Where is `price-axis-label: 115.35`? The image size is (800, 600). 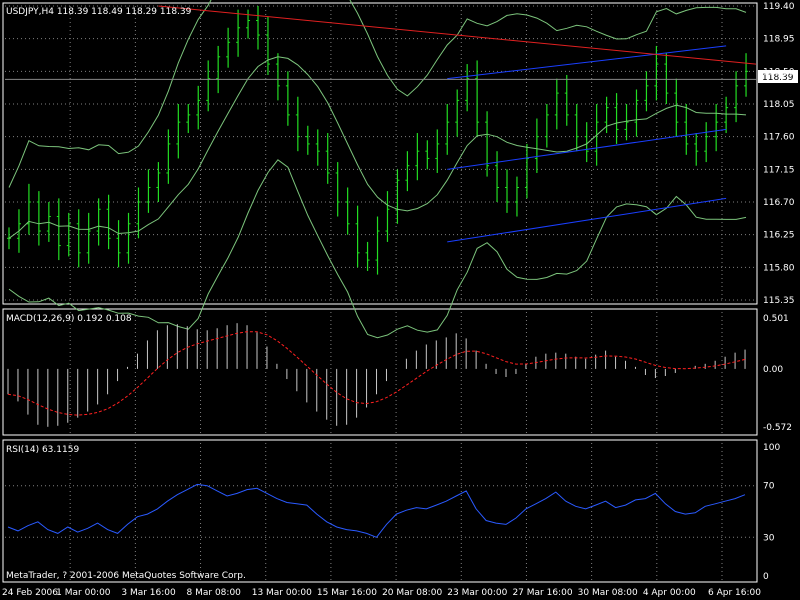
price-axis-label: 115.35 is located at coordinates (779, 301).